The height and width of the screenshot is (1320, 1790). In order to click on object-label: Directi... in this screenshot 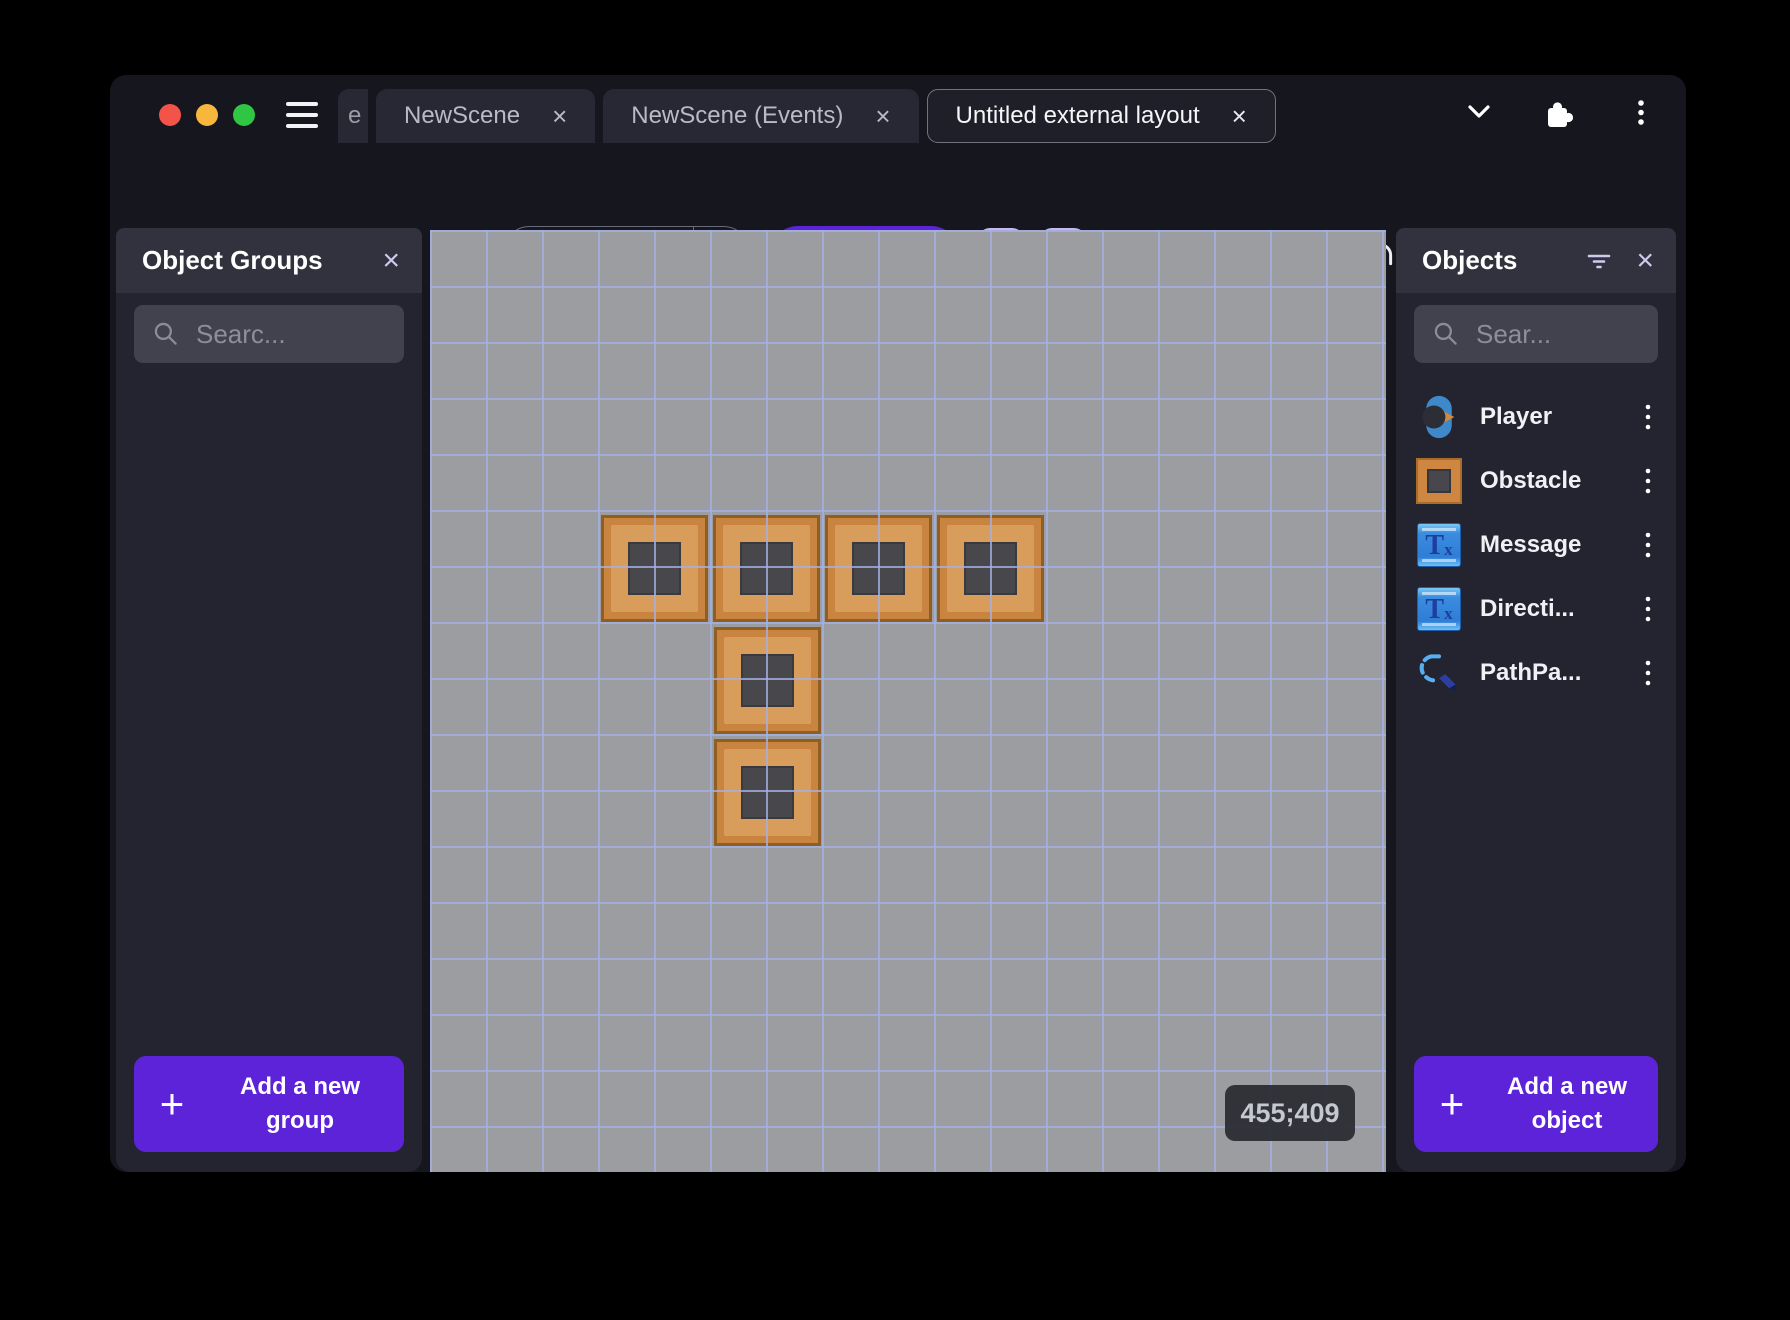, I will do `click(1527, 608)`.